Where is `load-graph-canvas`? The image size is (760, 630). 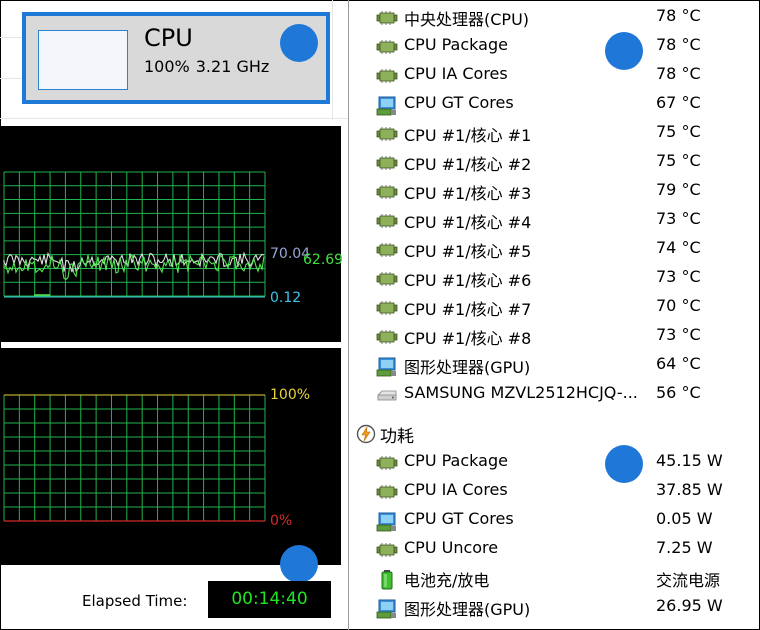 load-graph-canvas is located at coordinates (134, 458).